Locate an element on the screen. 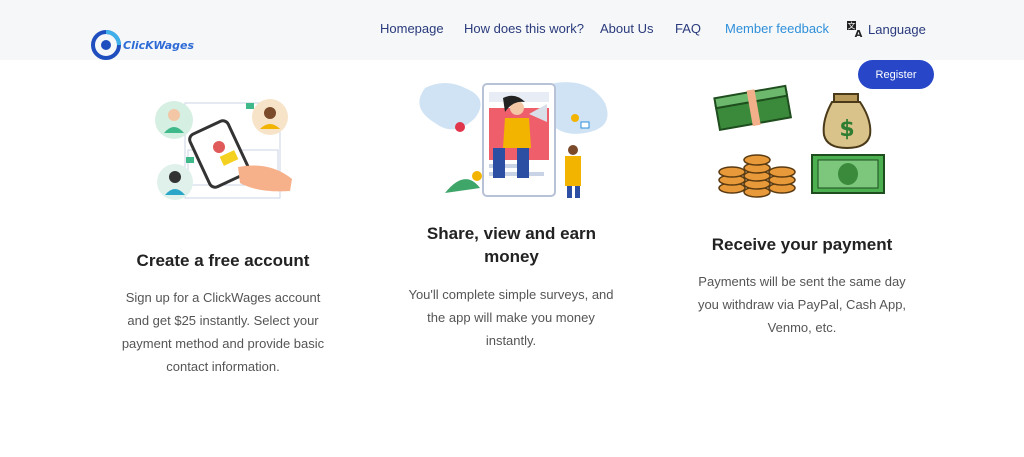 Image resolution: width=1024 pixels, height=457 pixels. language-label: Language is located at coordinates (897, 29).